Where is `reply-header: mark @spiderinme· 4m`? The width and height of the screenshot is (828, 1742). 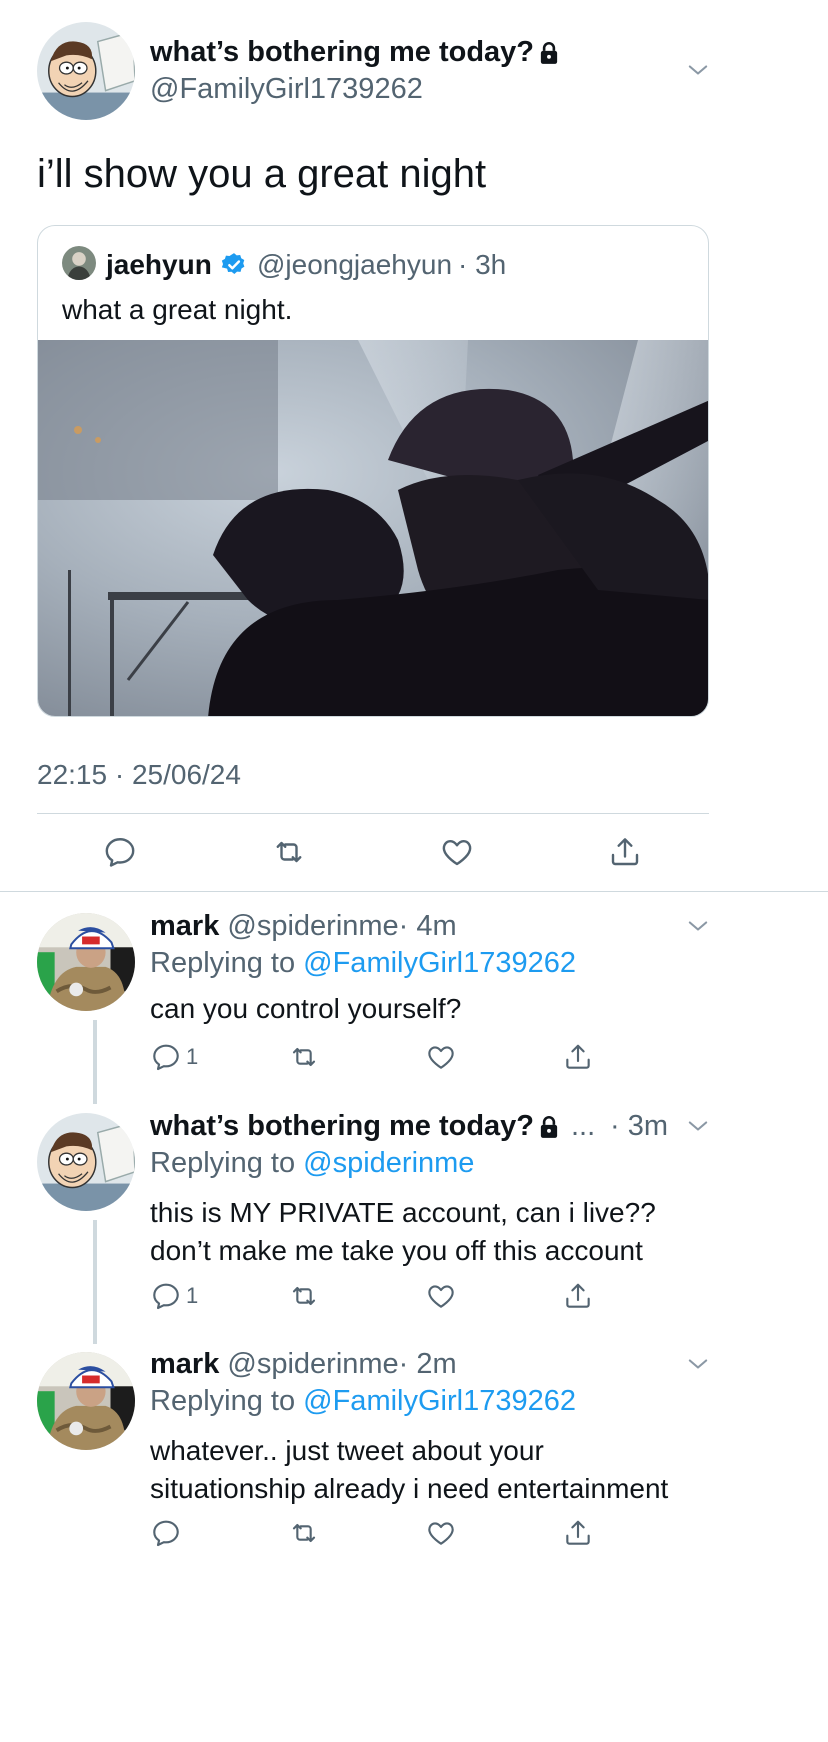
reply-header: mark @spiderinme· 4m is located at coordinates (303, 926).